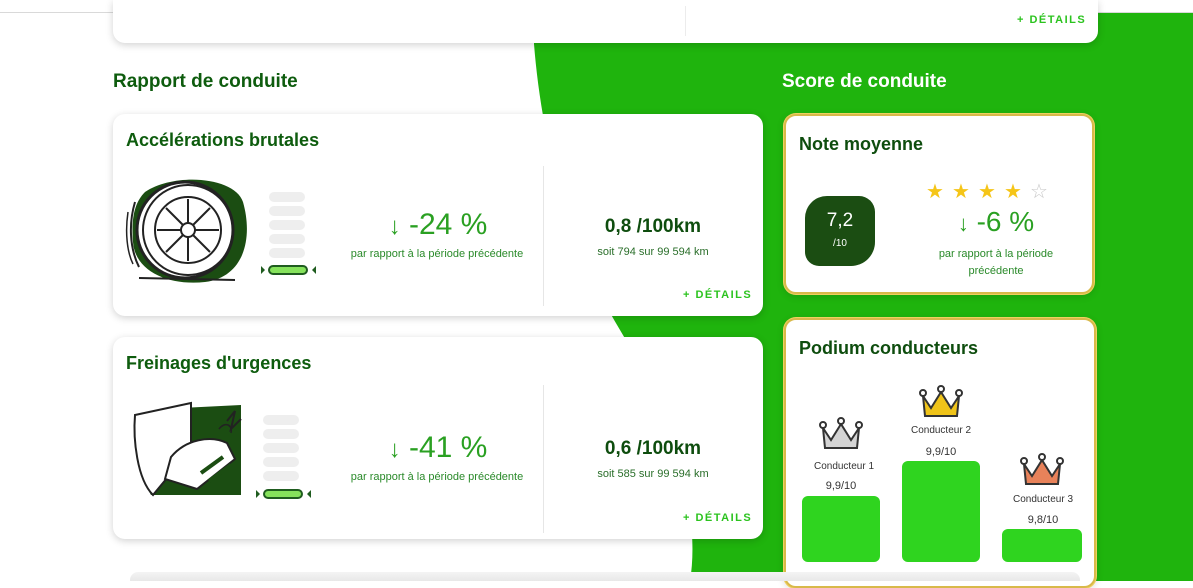  What do you see at coordinates (840, 243) in the screenshot?
I see `score-max: /10` at bounding box center [840, 243].